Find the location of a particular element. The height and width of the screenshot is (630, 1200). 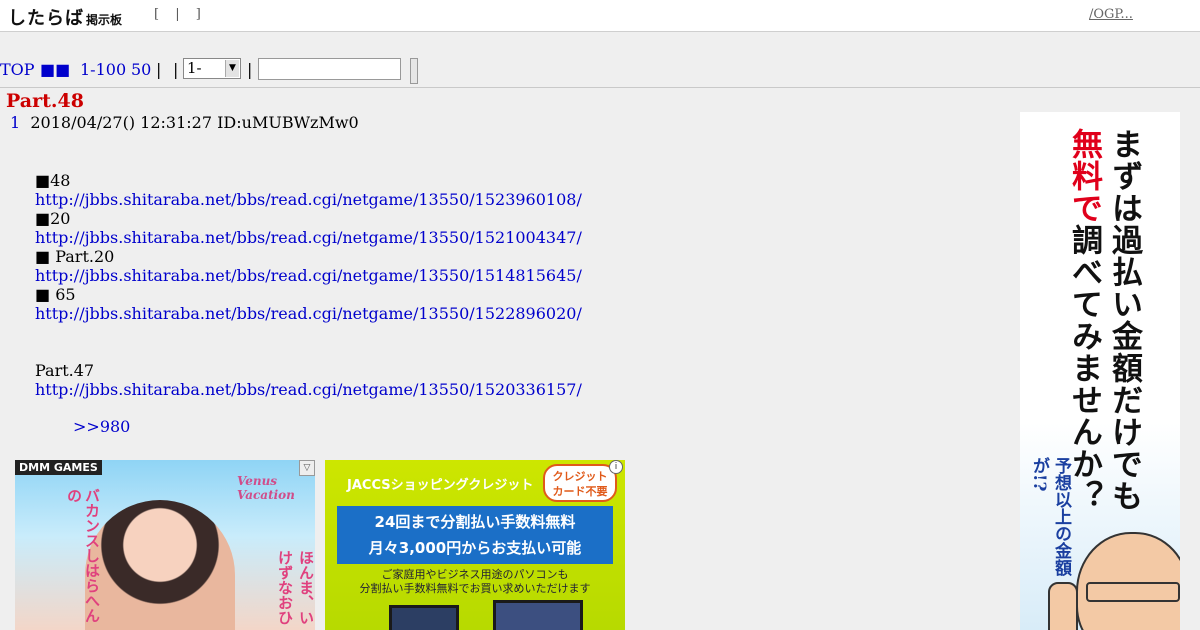

nav-divider is located at coordinates (600, 87).